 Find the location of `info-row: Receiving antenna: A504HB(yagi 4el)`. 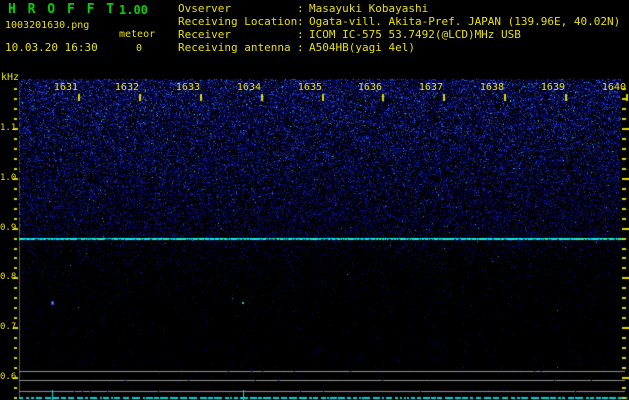

info-row: Receiving antenna: A504HB(yagi 4el) is located at coordinates (399, 47).